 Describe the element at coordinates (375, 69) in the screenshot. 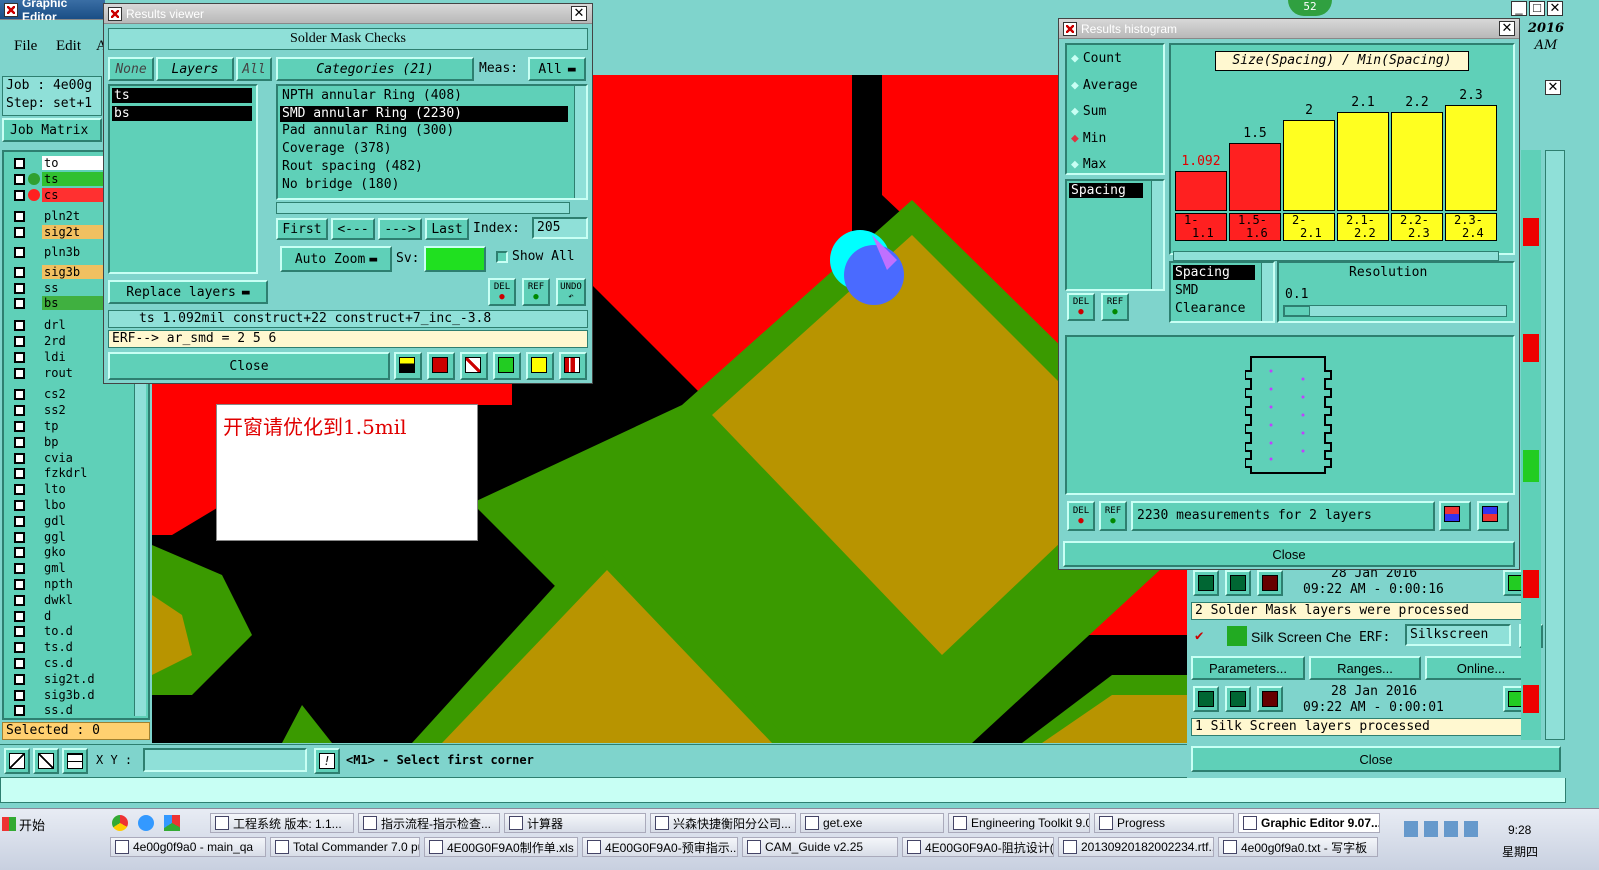

I see `categories-button: Categories (21)` at that location.